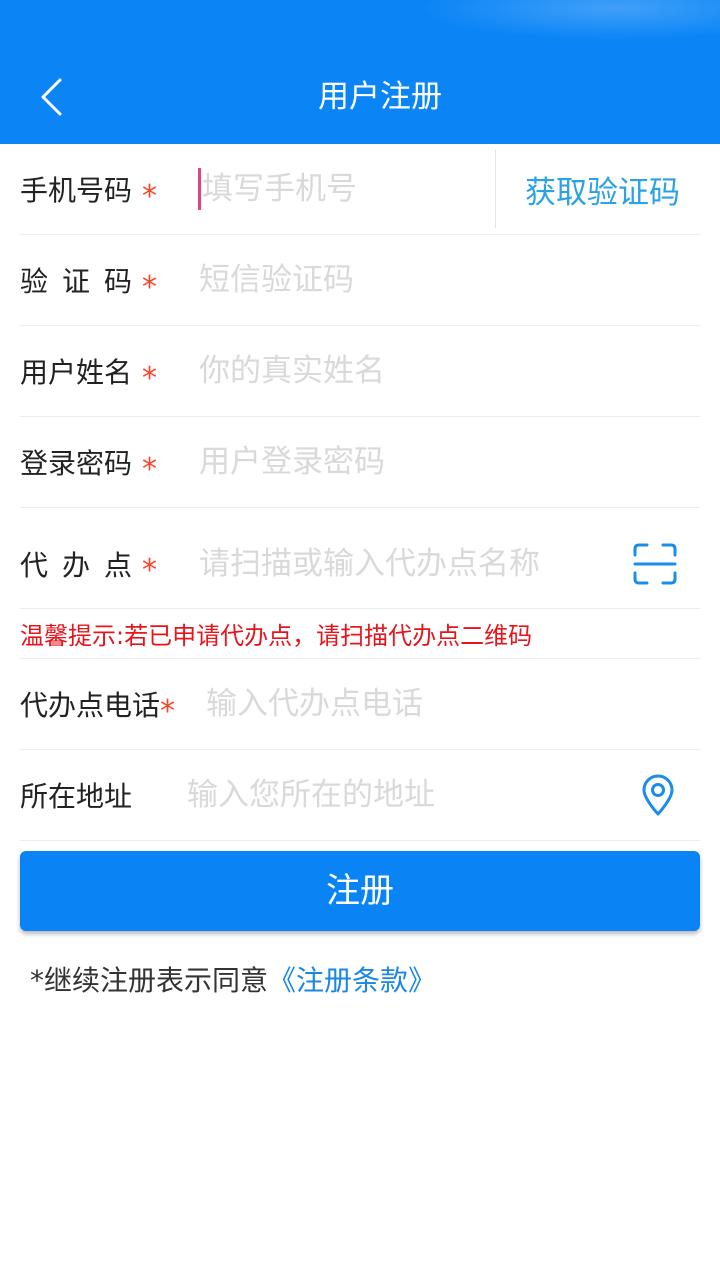  What do you see at coordinates (76, 281) in the screenshot?
I see `sms-code-label: 验 证 码` at bounding box center [76, 281].